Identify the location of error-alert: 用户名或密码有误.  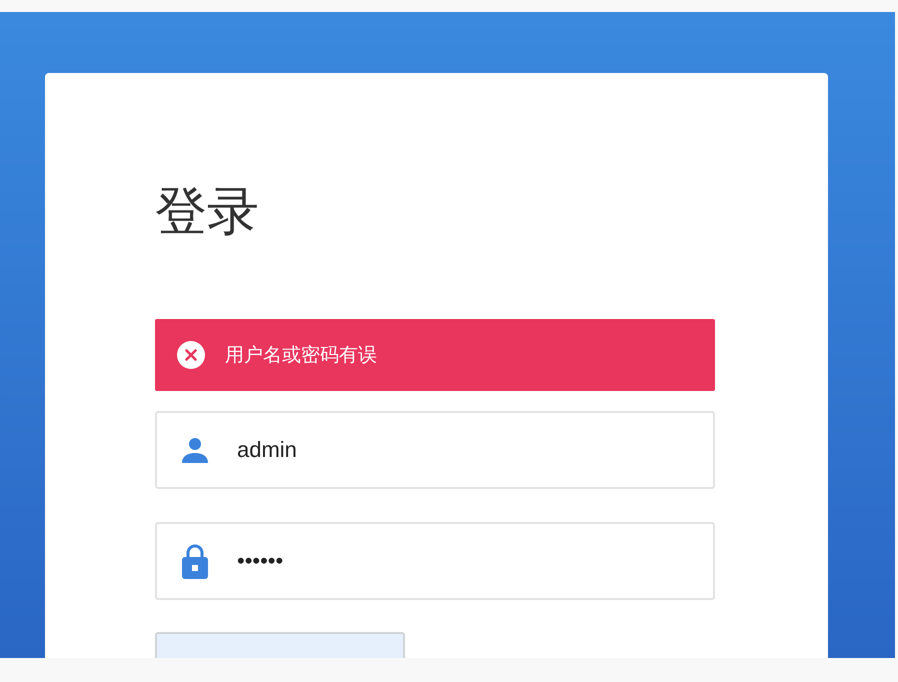
(435, 355).